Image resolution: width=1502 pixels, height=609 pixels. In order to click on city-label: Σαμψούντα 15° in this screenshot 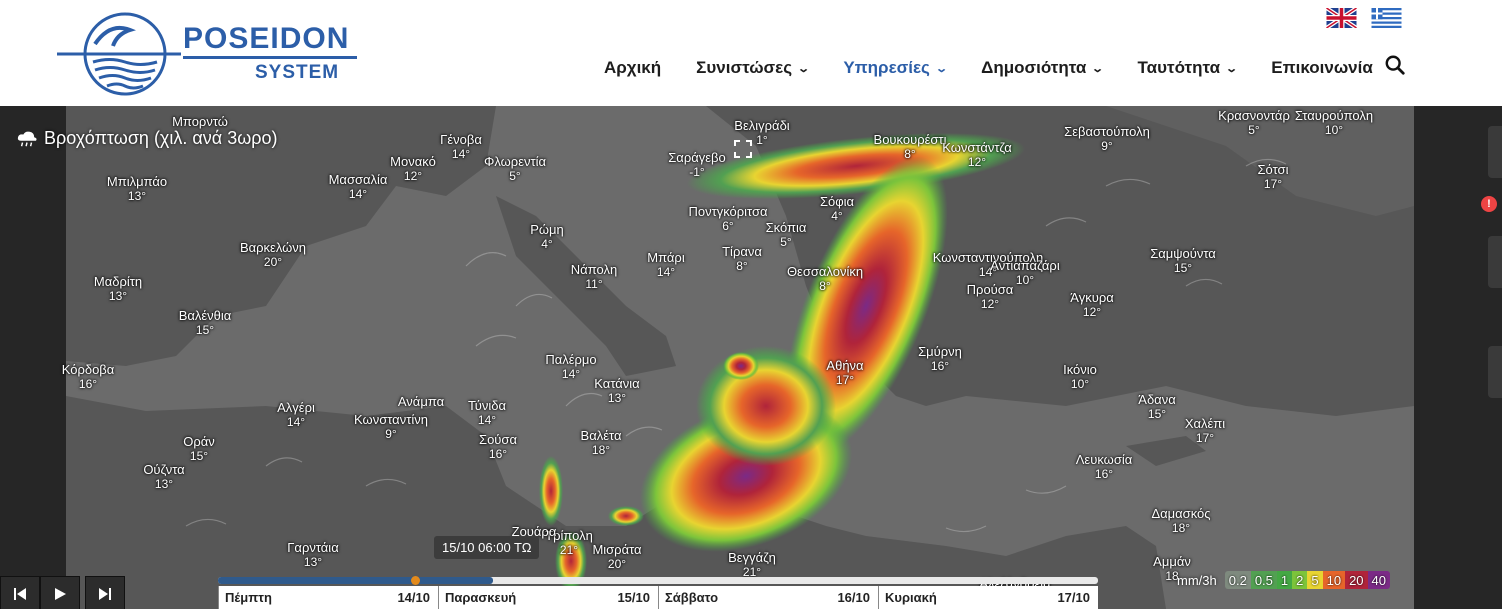, I will do `click(1183, 261)`.